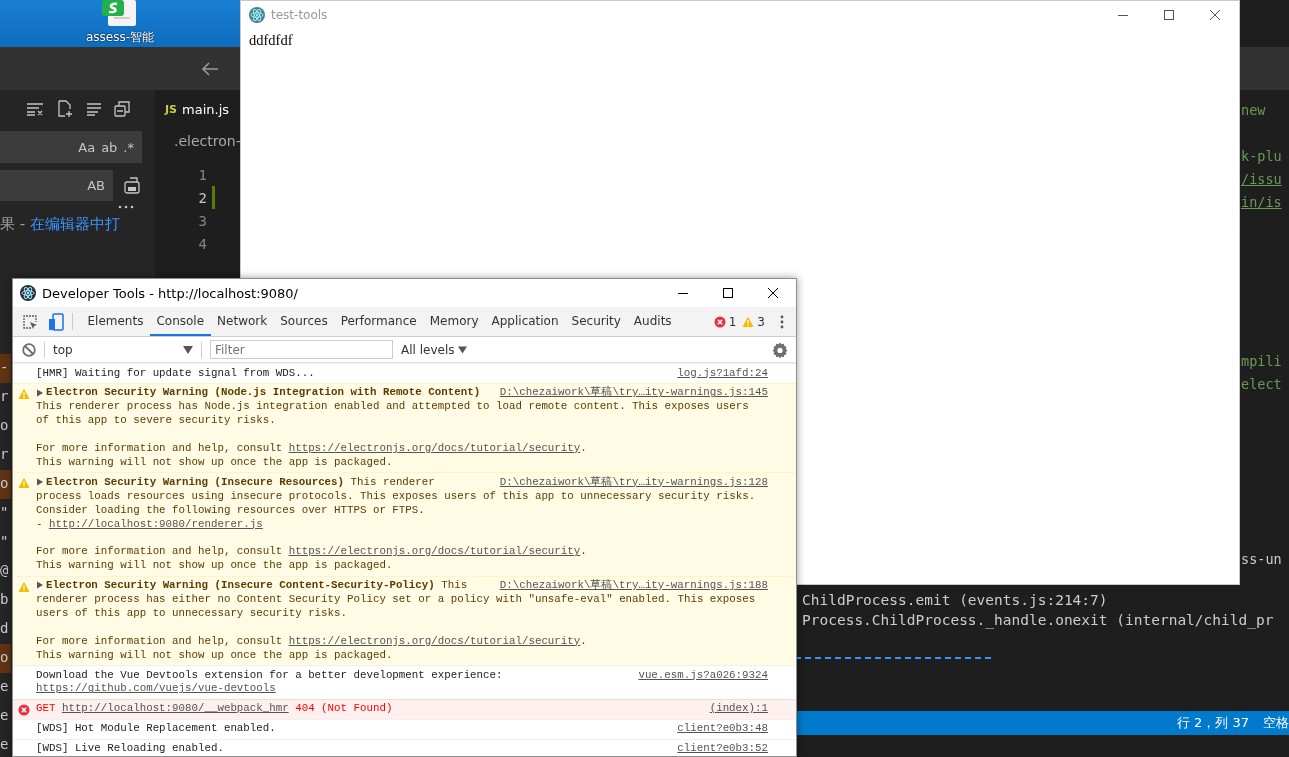  Describe the element at coordinates (74, 224) in the screenshot. I see `link: 在编辑器中打` at that location.